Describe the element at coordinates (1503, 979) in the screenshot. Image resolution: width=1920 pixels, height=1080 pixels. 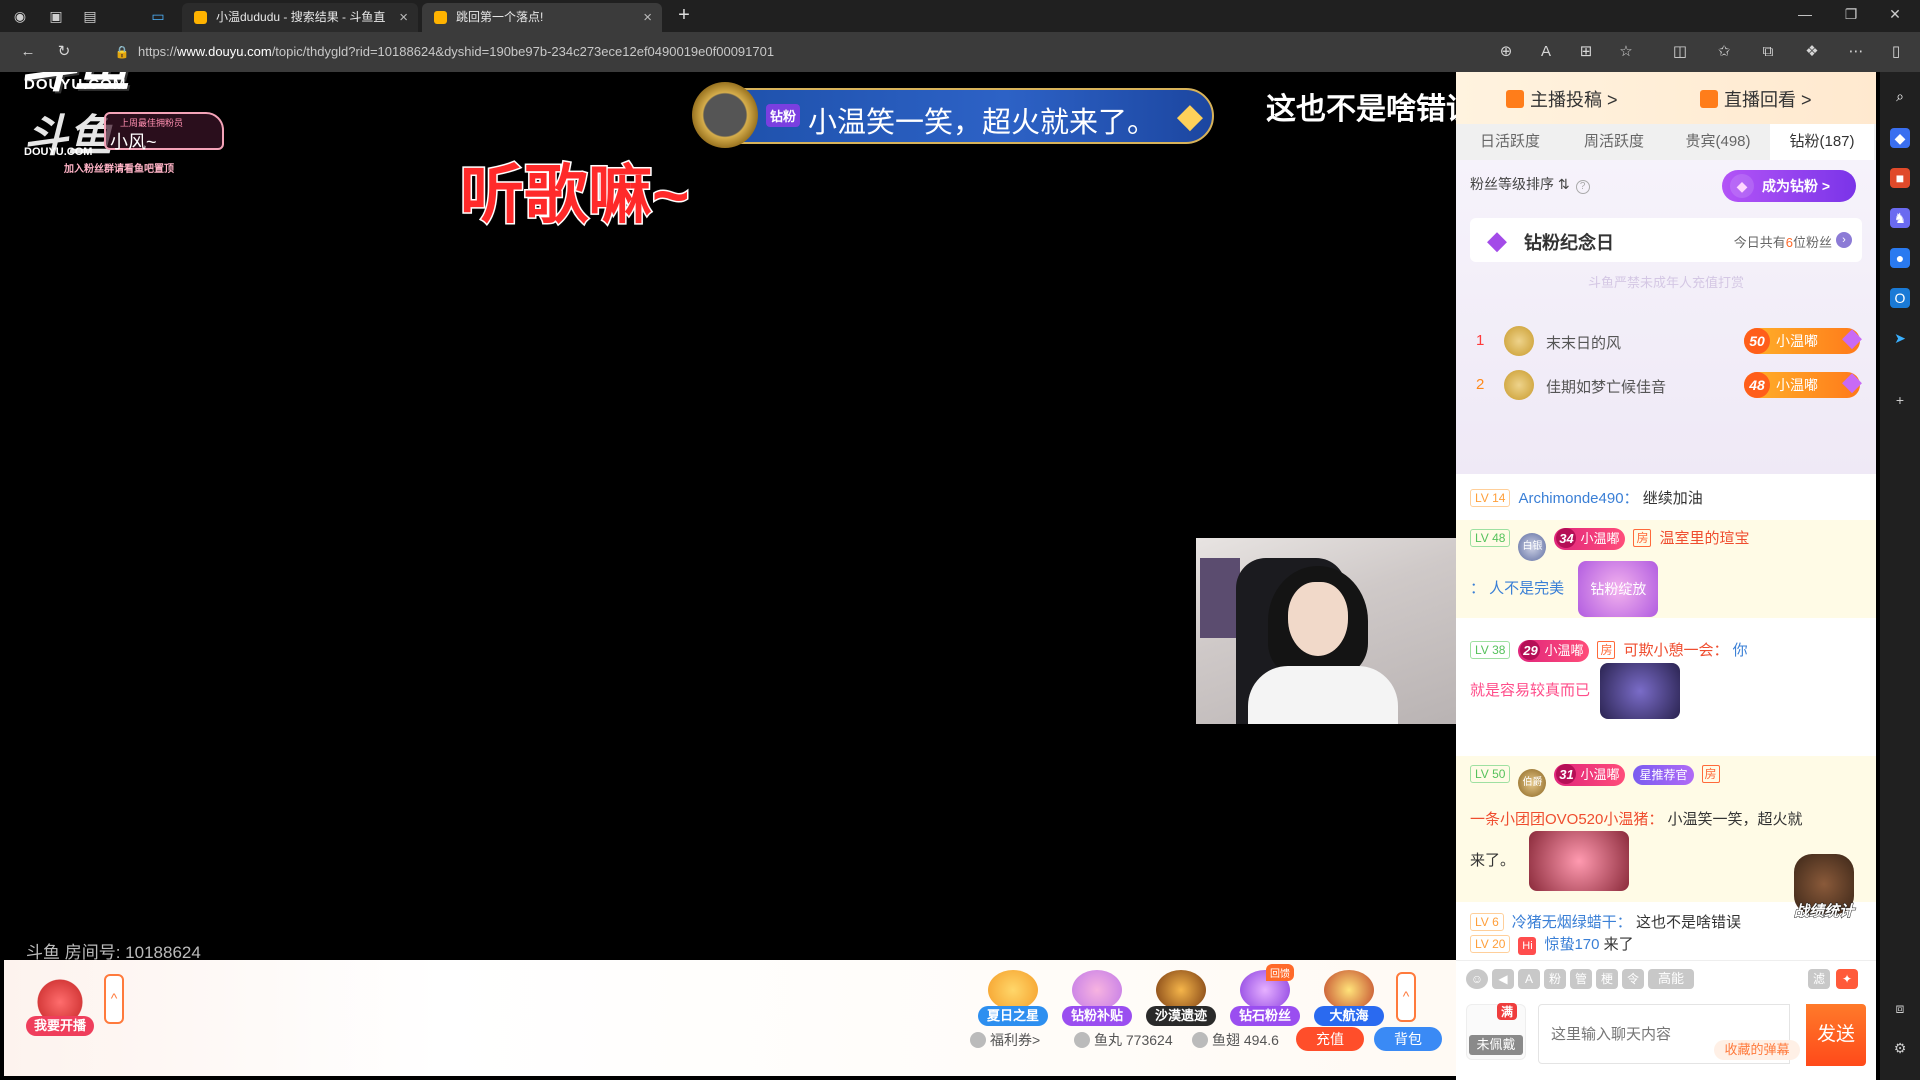
I see `broadcast-icon: ◀` at that location.